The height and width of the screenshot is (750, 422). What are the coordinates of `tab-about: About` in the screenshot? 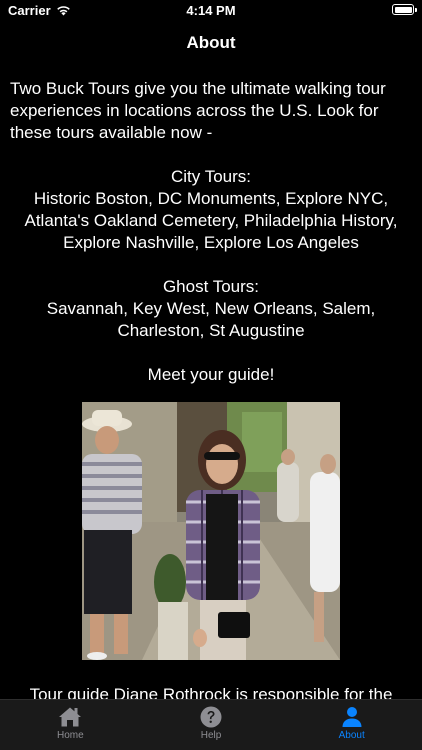 It's located at (351, 725).